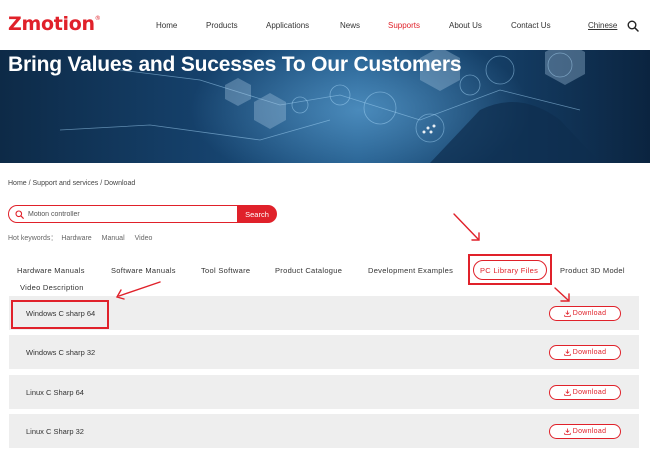 The width and height of the screenshot is (650, 452). I want to click on file-name: Linux C Sharp 32, so click(55, 431).